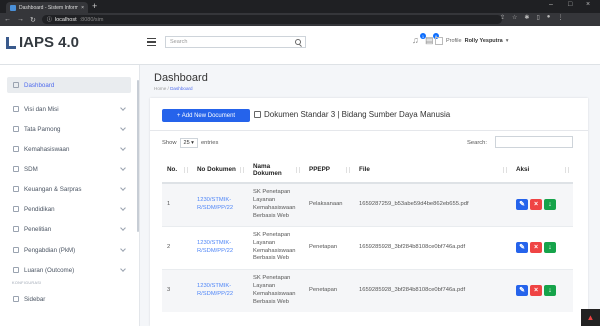 Image resolution: width=600 pixels, height=326 pixels. I want to click on sidebar-item-dashboard: Dashboard, so click(69, 85).